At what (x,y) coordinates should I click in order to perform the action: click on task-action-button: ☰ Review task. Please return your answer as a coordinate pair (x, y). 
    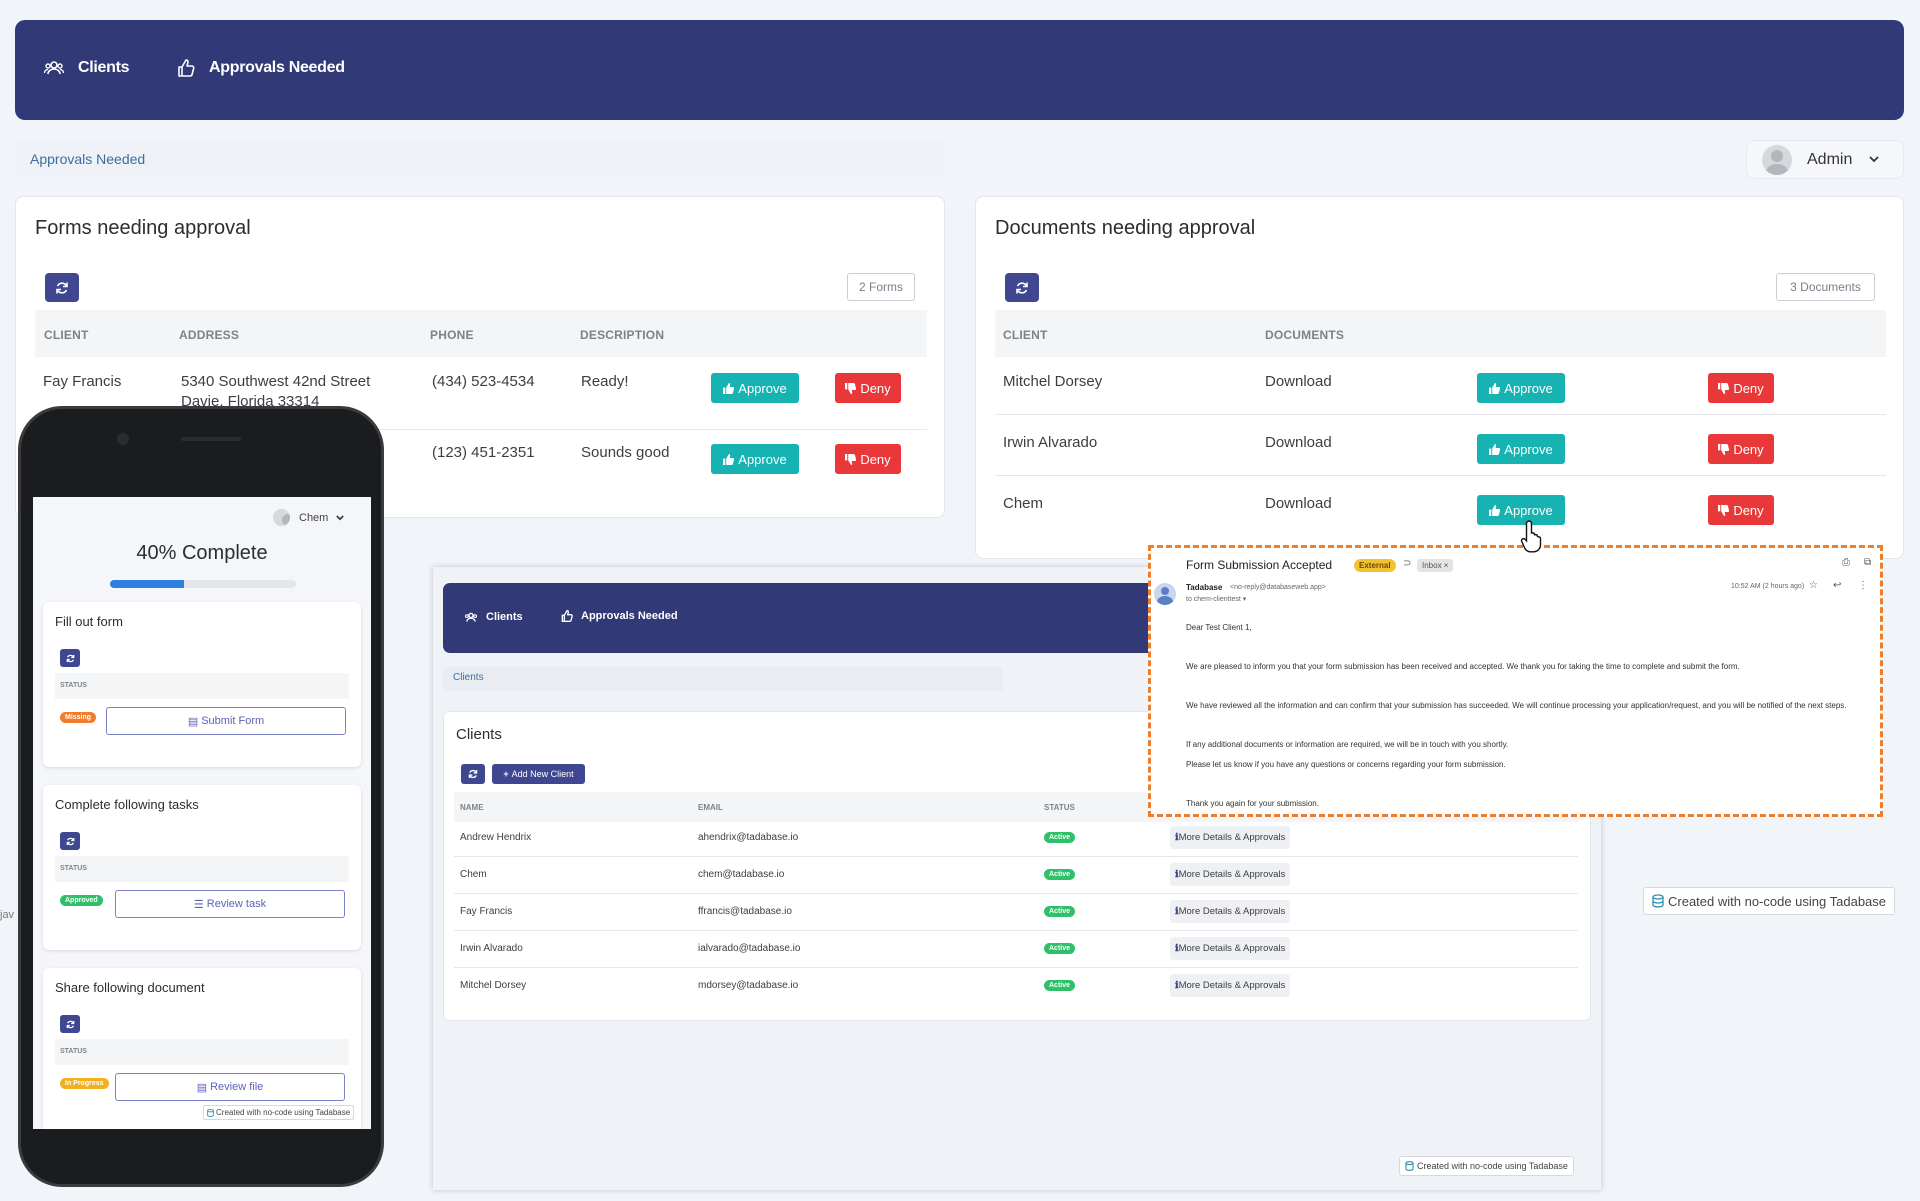
    Looking at the image, I should click on (230, 904).